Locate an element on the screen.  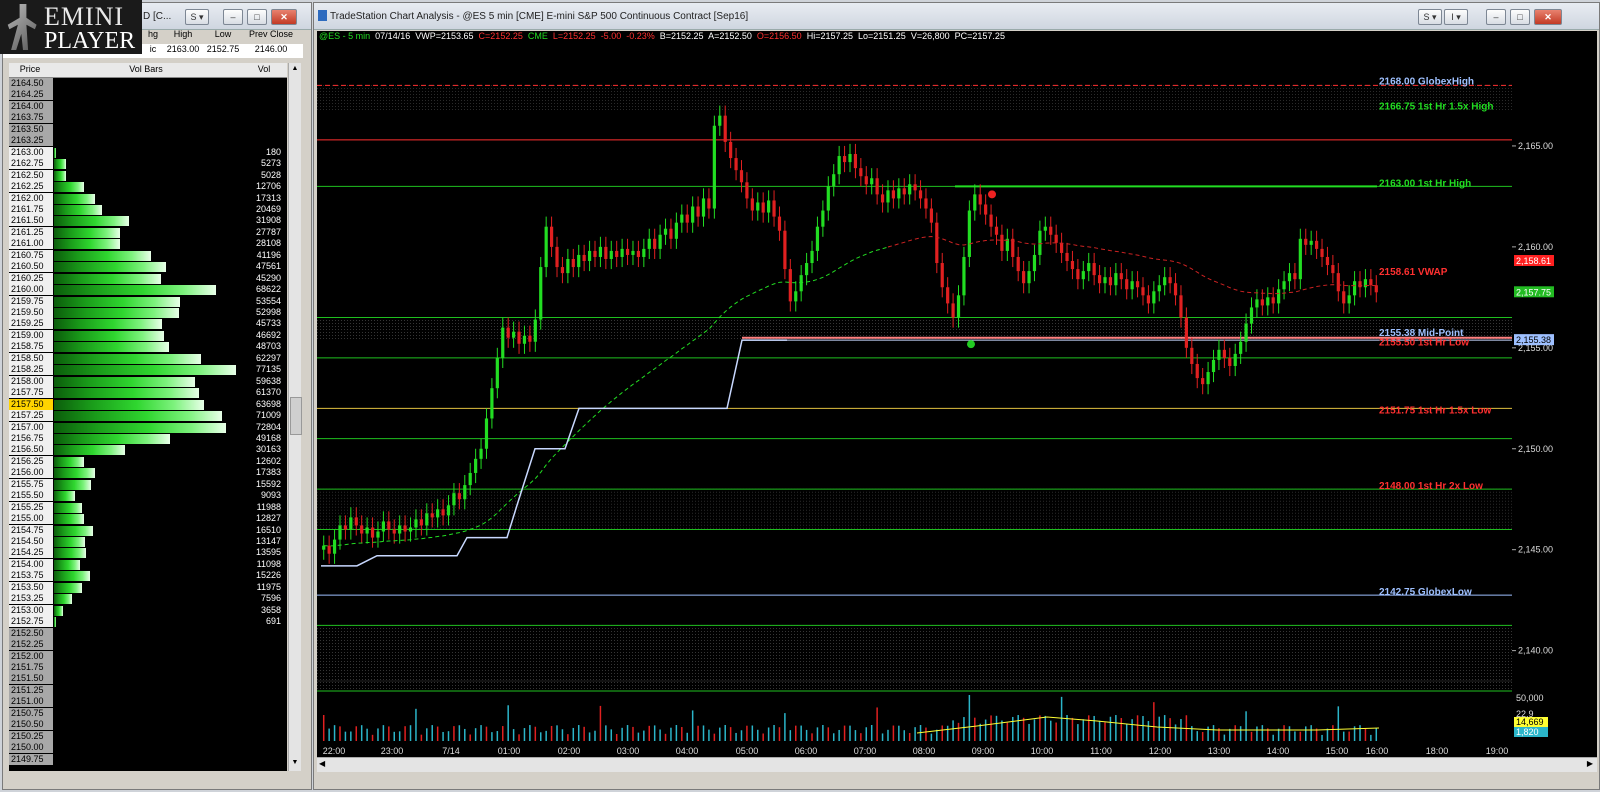
minimize-button: – is located at coordinates (233, 17).